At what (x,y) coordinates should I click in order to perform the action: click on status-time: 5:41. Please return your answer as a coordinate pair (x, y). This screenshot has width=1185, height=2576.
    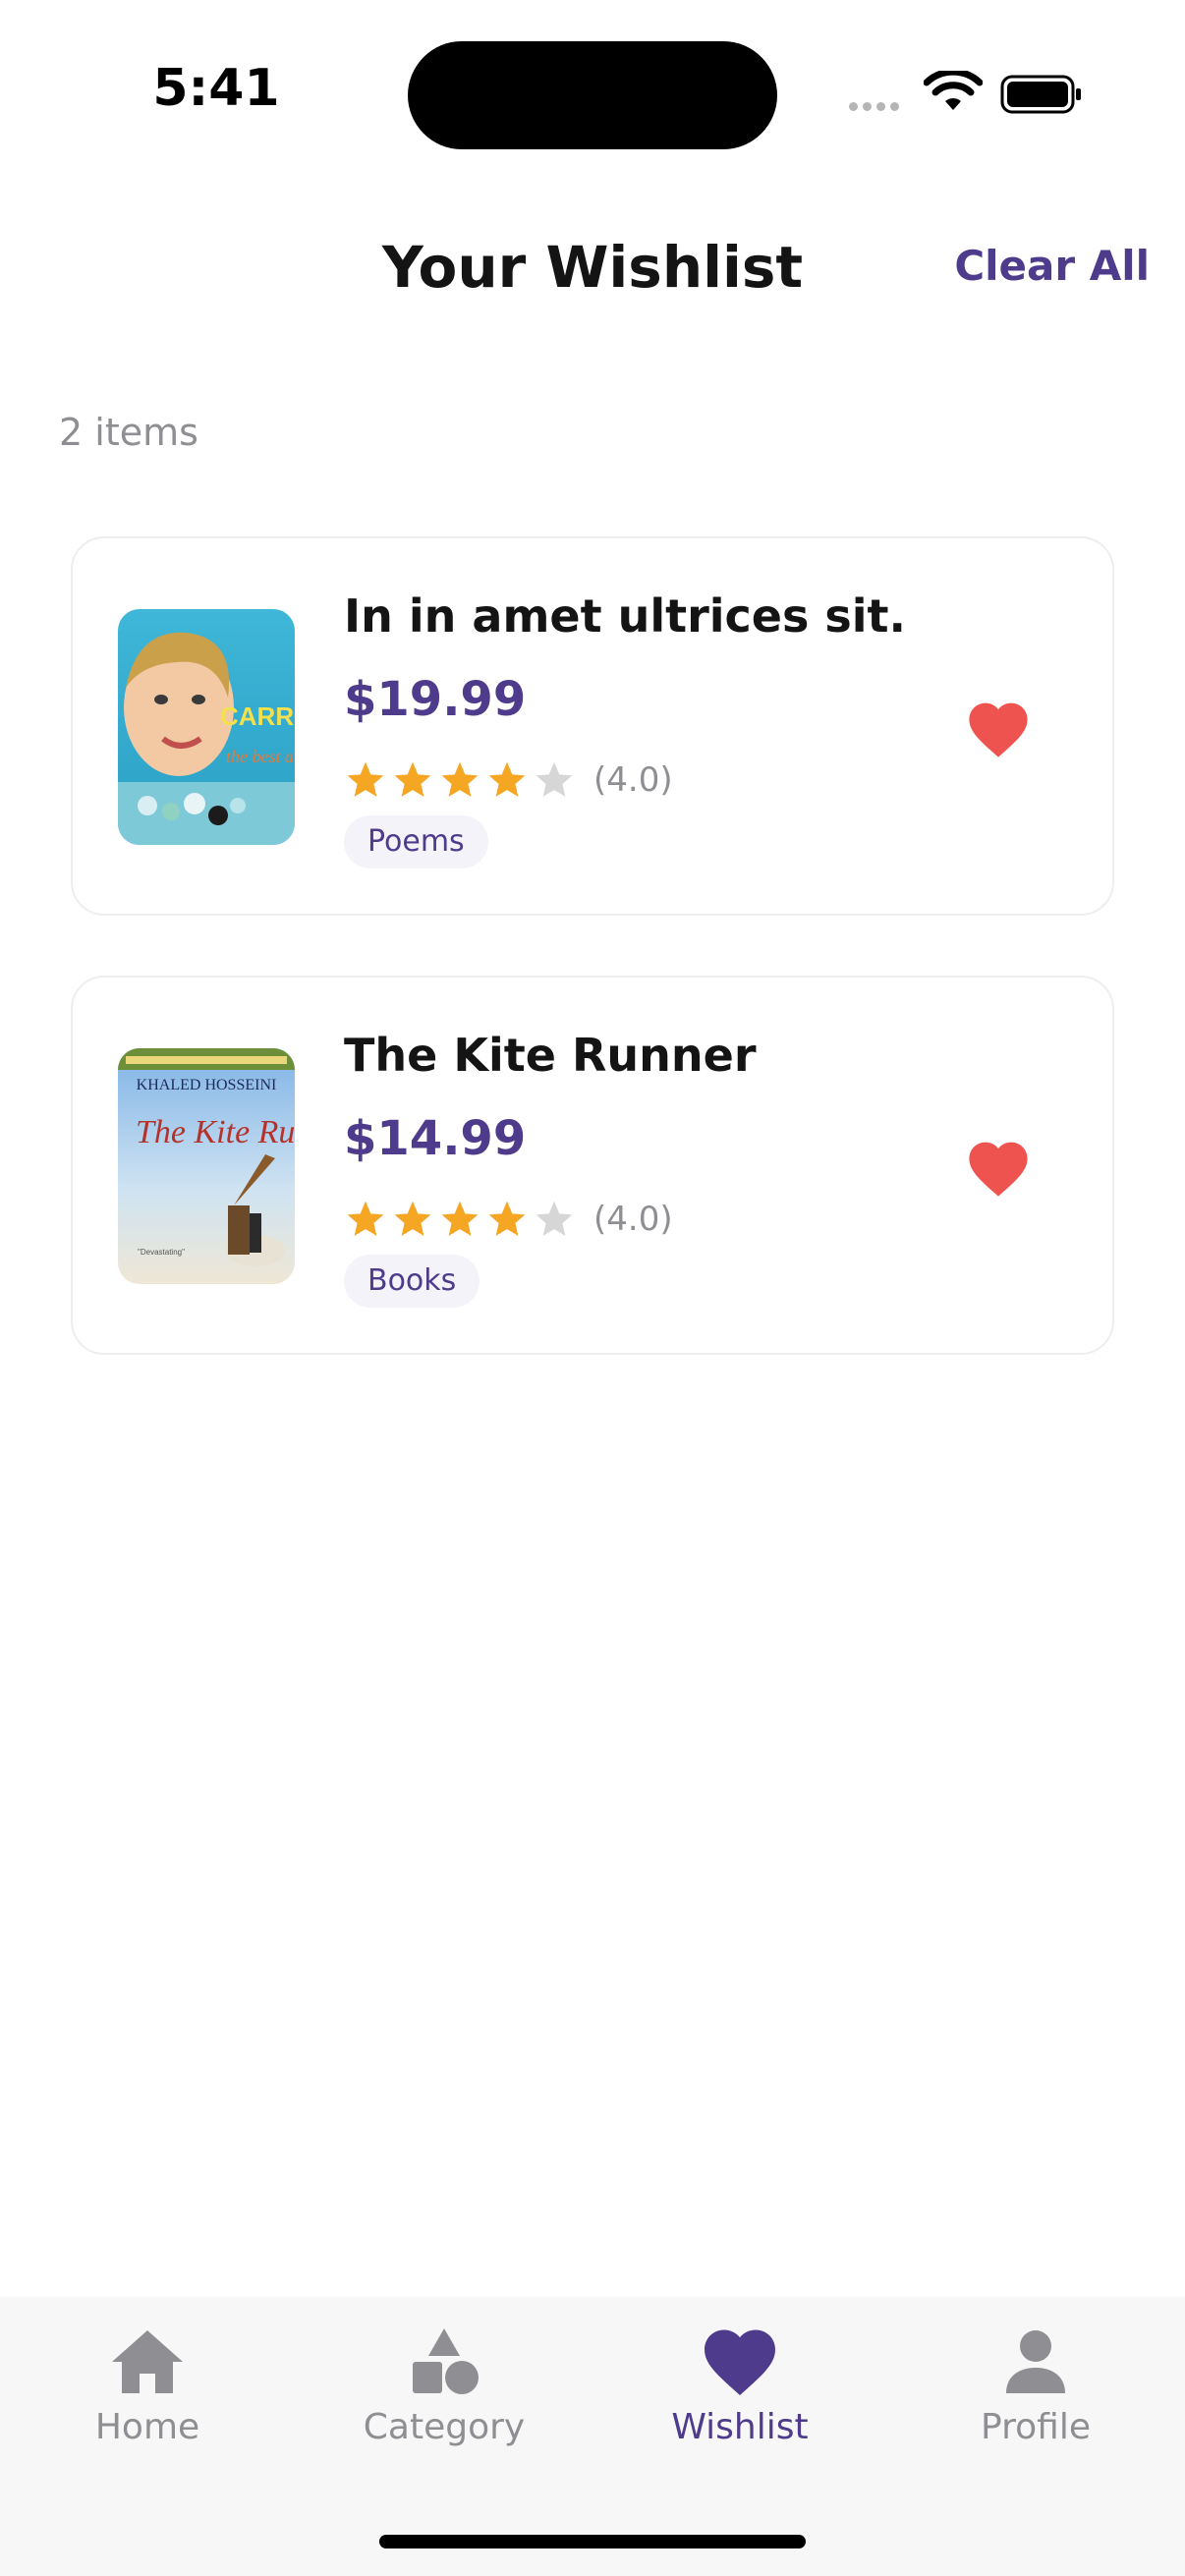
    Looking at the image, I should click on (216, 88).